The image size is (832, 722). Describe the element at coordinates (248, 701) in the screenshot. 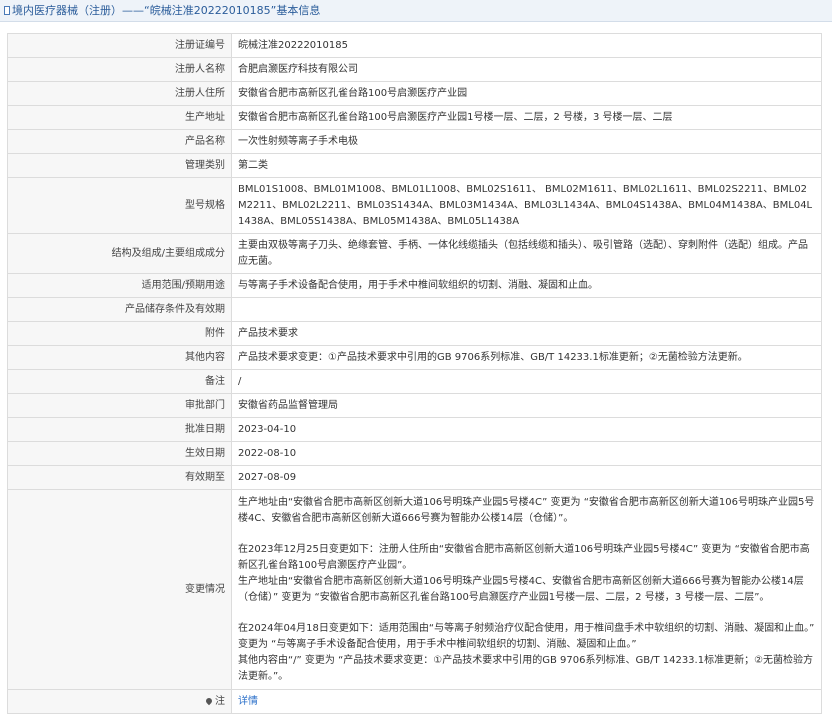

I see `details-link: 详情` at that location.